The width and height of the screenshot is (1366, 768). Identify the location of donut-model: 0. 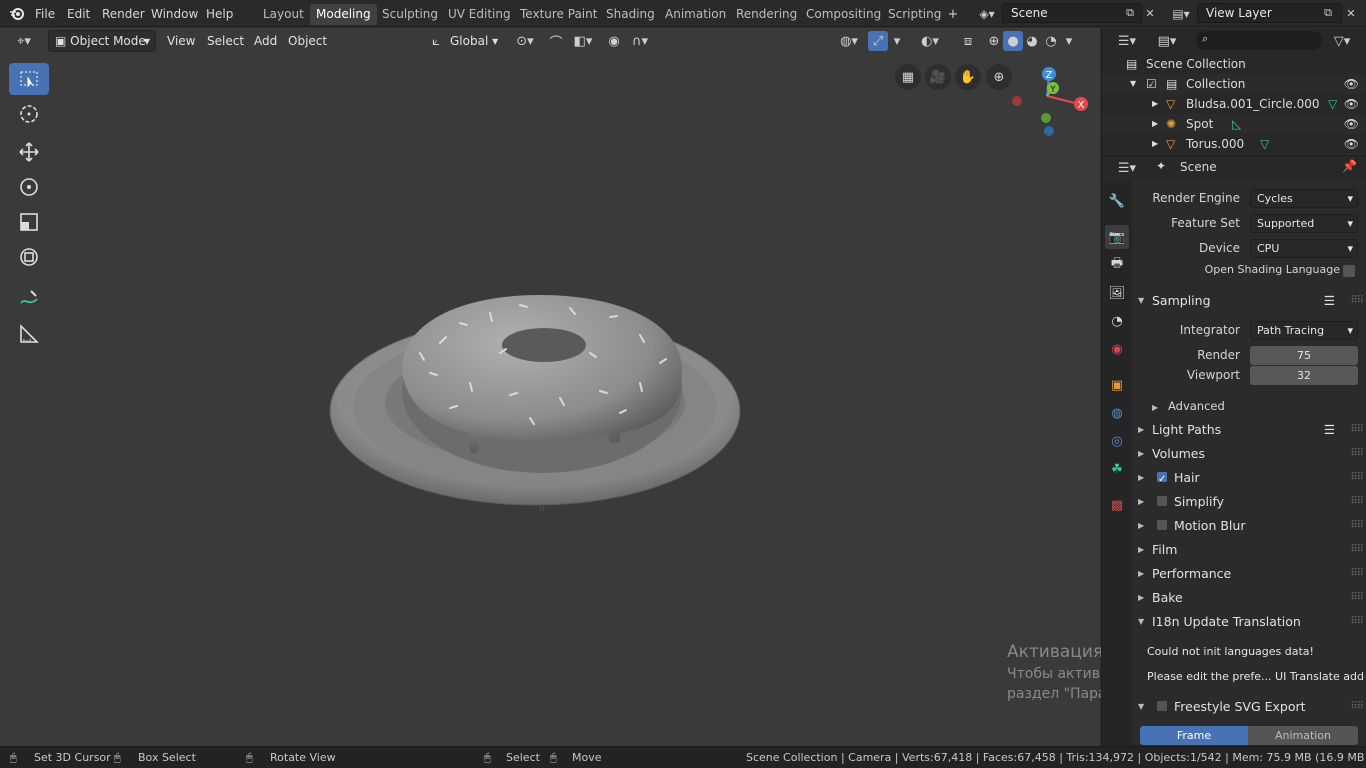
(535, 398).